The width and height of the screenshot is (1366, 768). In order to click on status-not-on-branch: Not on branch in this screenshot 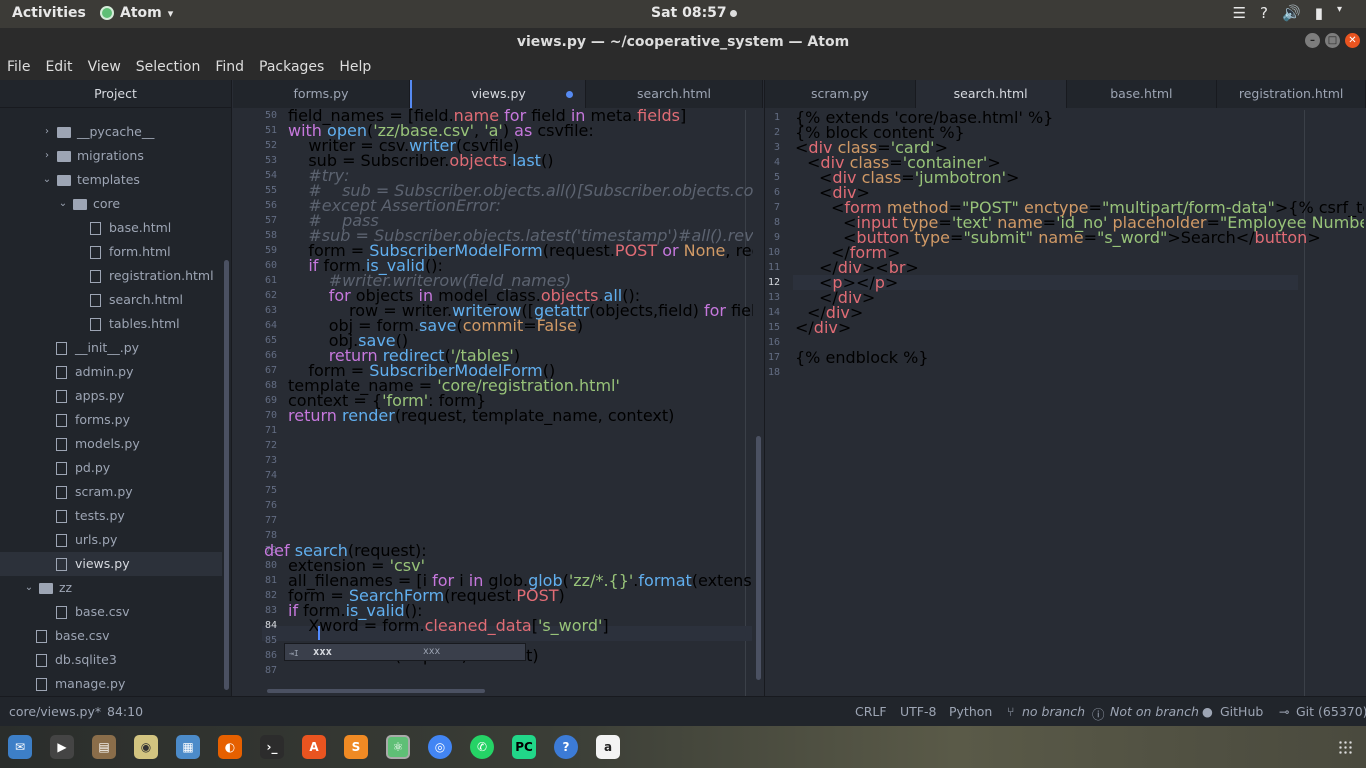, I will do `click(1154, 711)`.